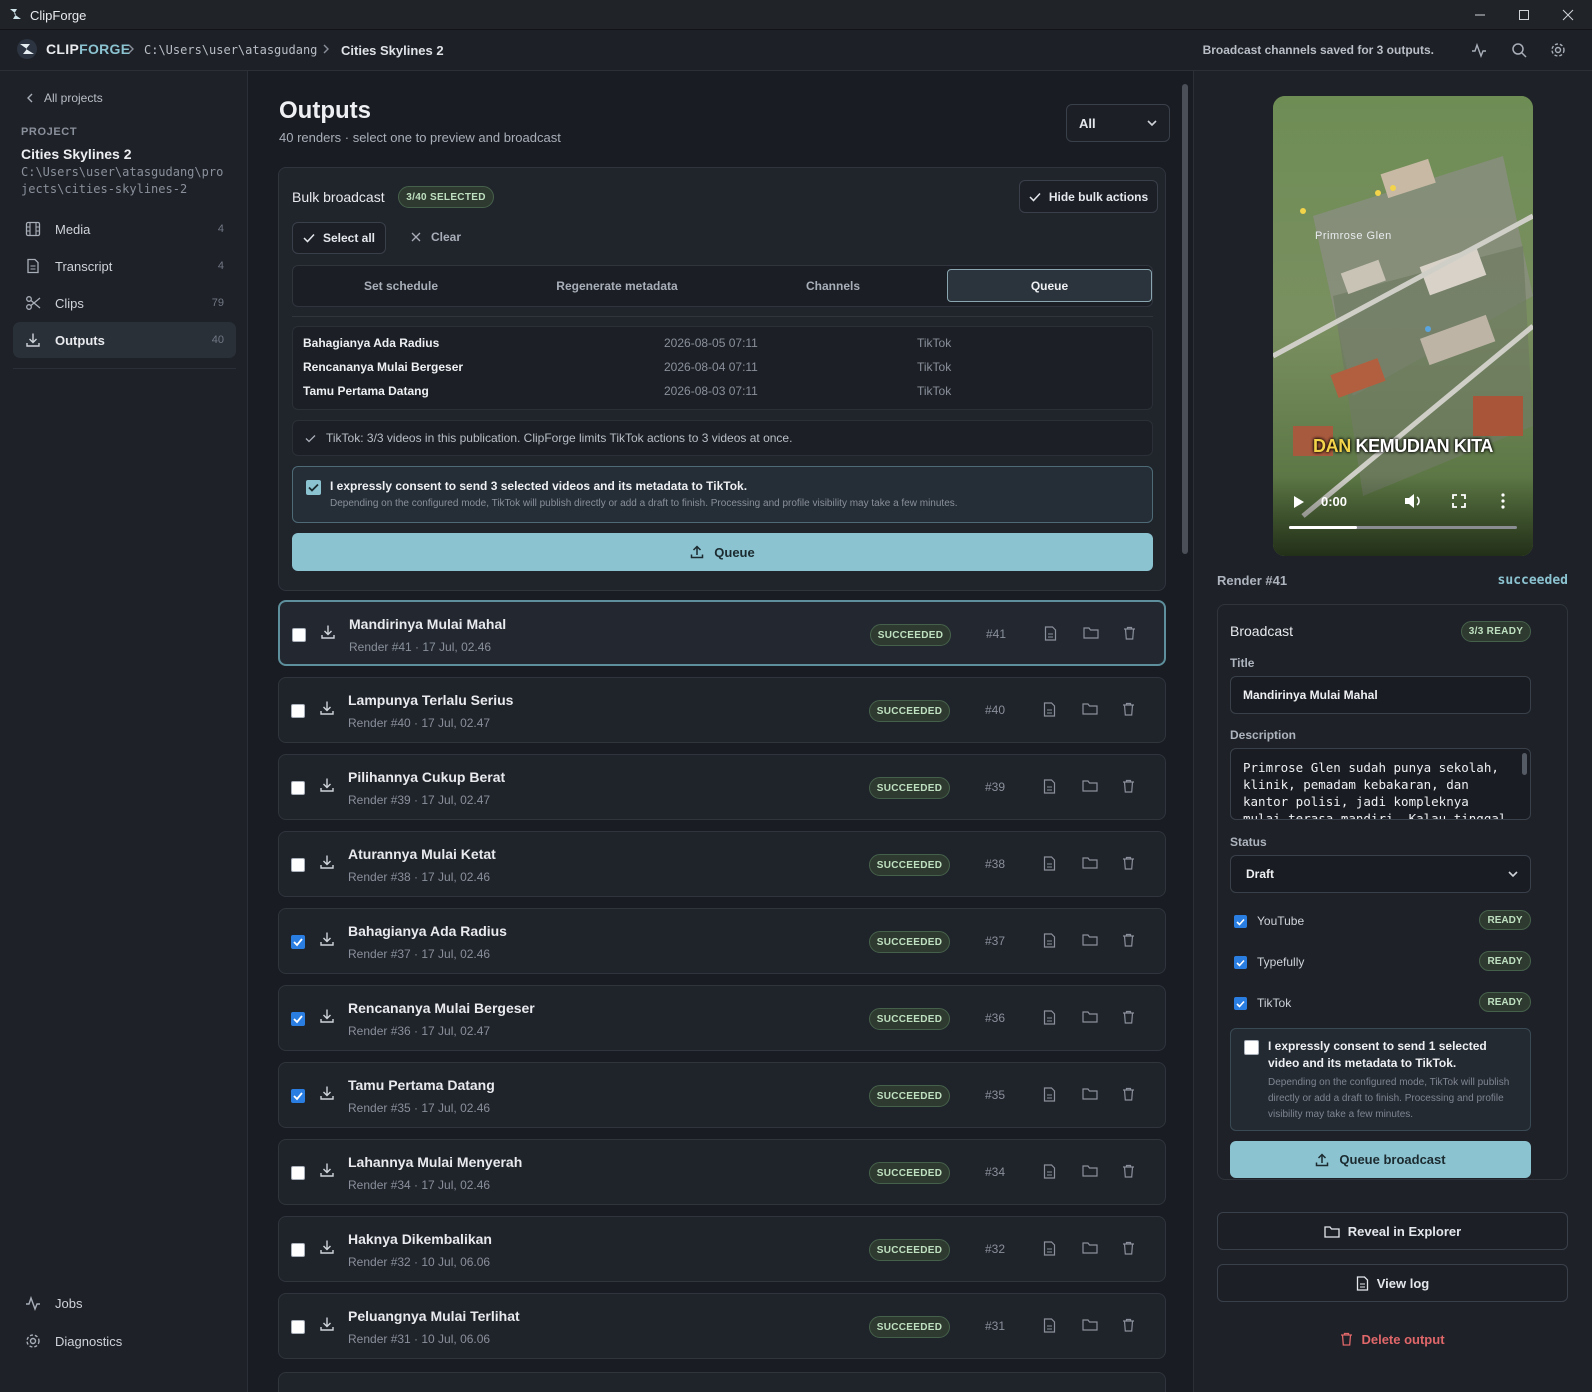  What do you see at coordinates (1392, 1231) in the screenshot?
I see `reveal-in-explorer-button: Reveal in Explorer` at bounding box center [1392, 1231].